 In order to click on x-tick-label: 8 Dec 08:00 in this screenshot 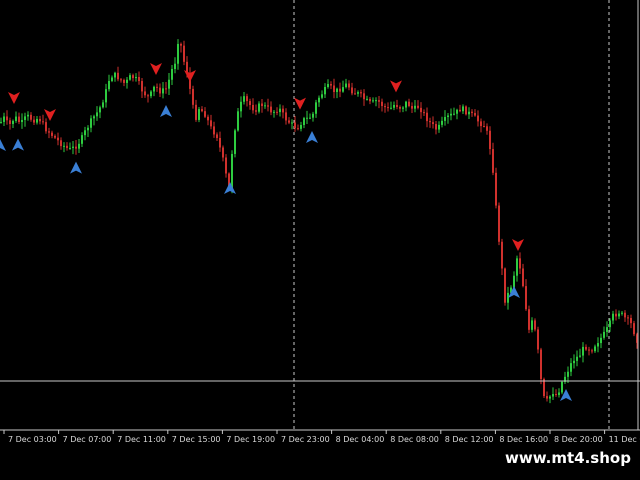, I will do `click(414, 439)`.